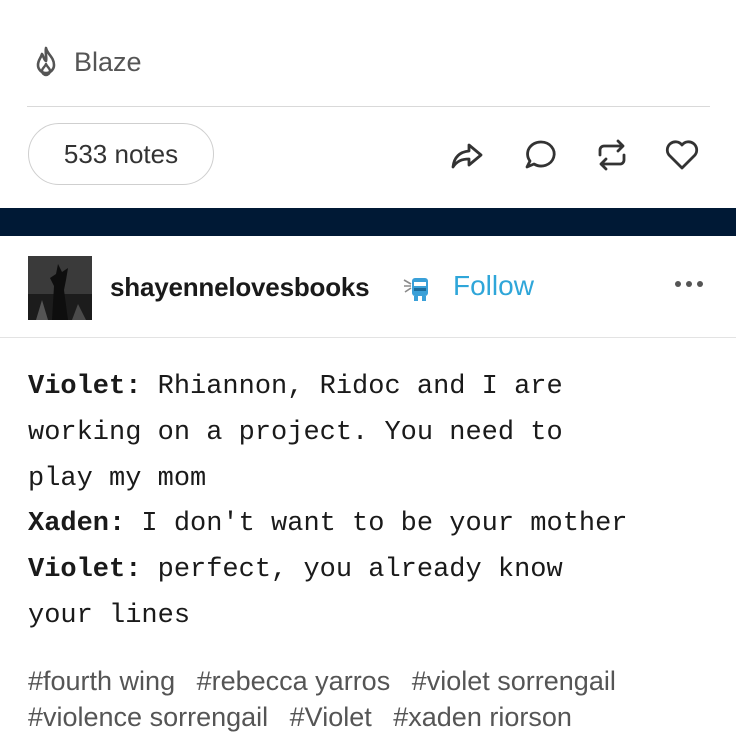 The image size is (736, 736). I want to click on post-line: Violet: perfect, you already know, so click(378, 571).